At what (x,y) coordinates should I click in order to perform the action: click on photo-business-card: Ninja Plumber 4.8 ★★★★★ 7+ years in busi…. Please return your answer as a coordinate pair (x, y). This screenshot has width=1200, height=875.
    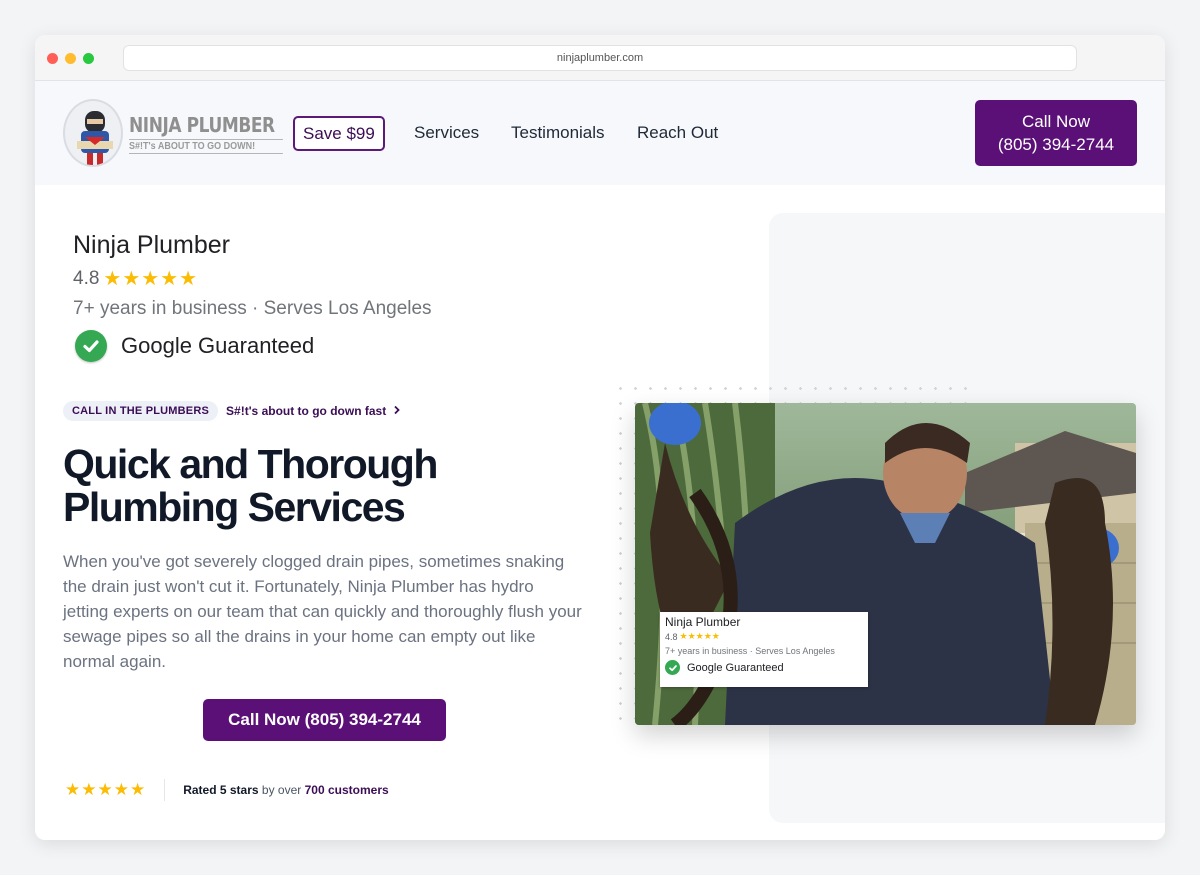
    Looking at the image, I should click on (764, 649).